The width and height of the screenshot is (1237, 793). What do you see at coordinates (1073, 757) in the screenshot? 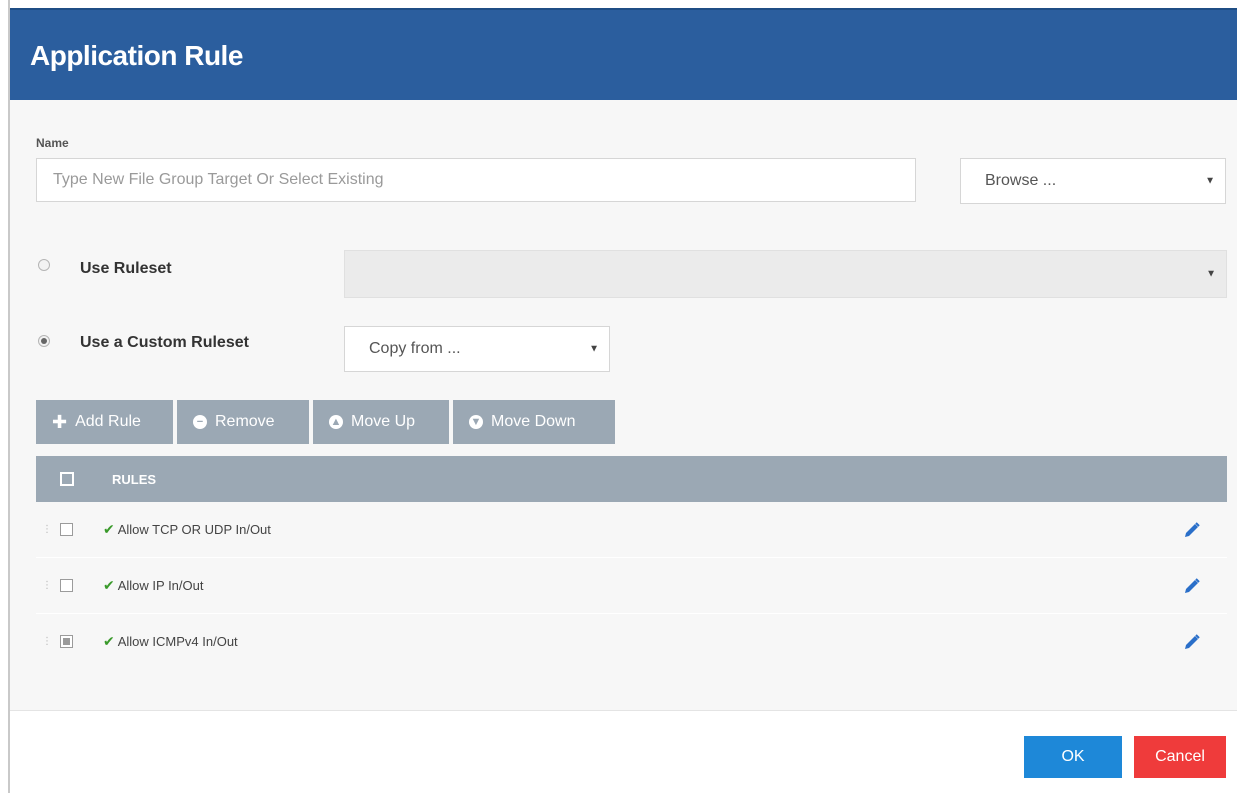
I see `ok-button: OK` at bounding box center [1073, 757].